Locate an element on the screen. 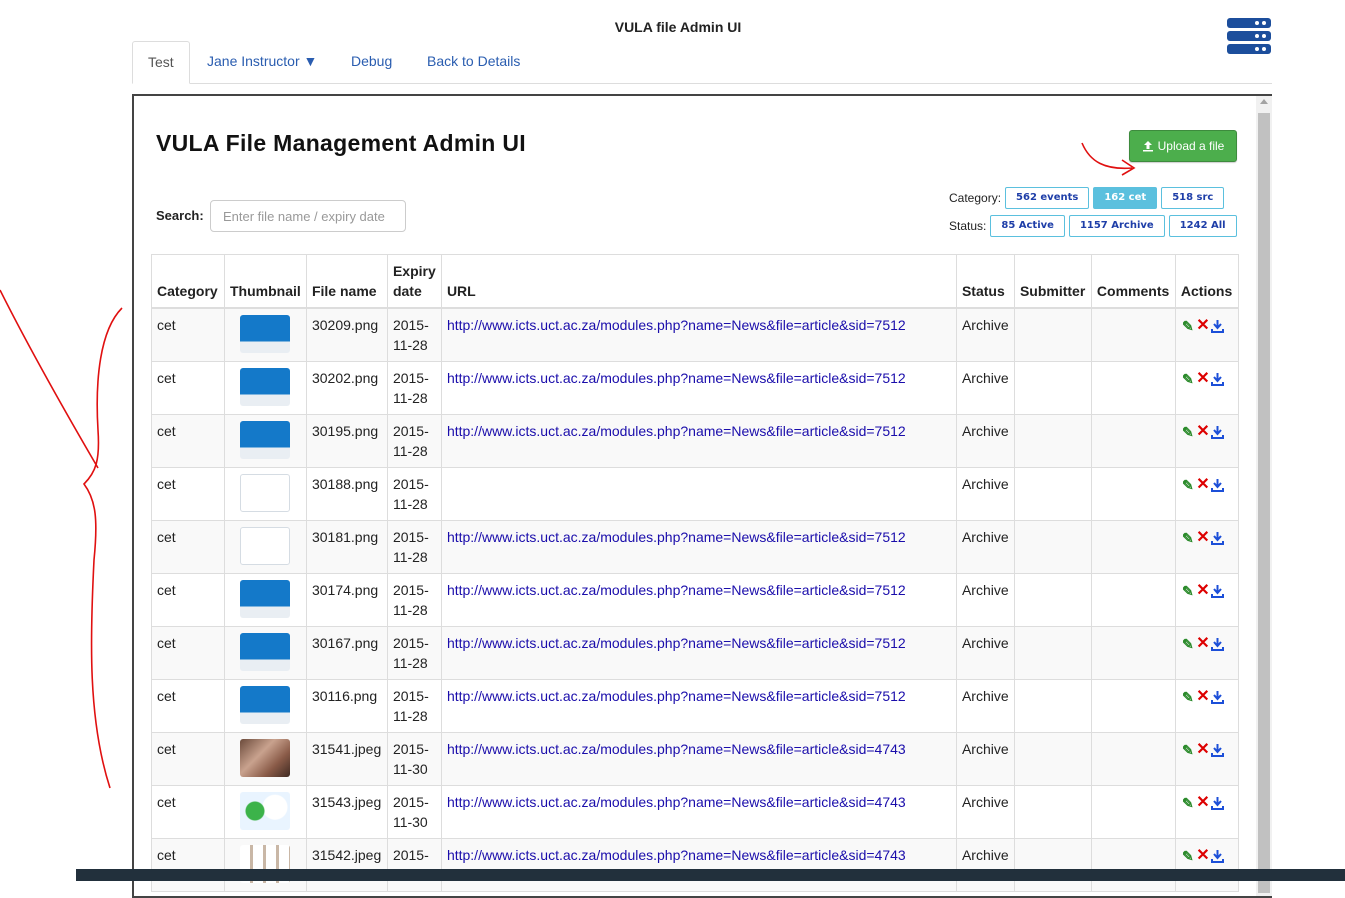  cell-status: Archive is located at coordinates (985, 334).